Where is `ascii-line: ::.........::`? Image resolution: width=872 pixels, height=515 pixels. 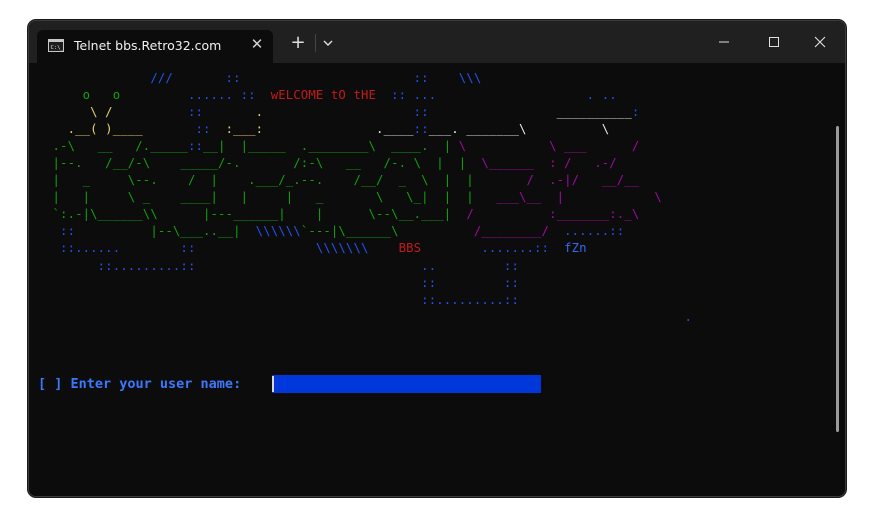 ascii-line: ::.........:: is located at coordinates (282, 300).